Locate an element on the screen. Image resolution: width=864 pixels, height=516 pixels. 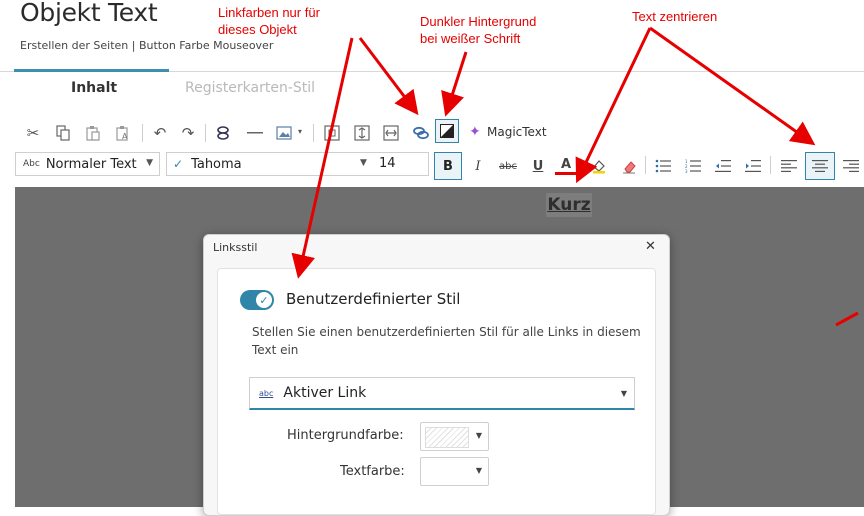
arrow-to-dark-background is located at coordinates (454, 84).